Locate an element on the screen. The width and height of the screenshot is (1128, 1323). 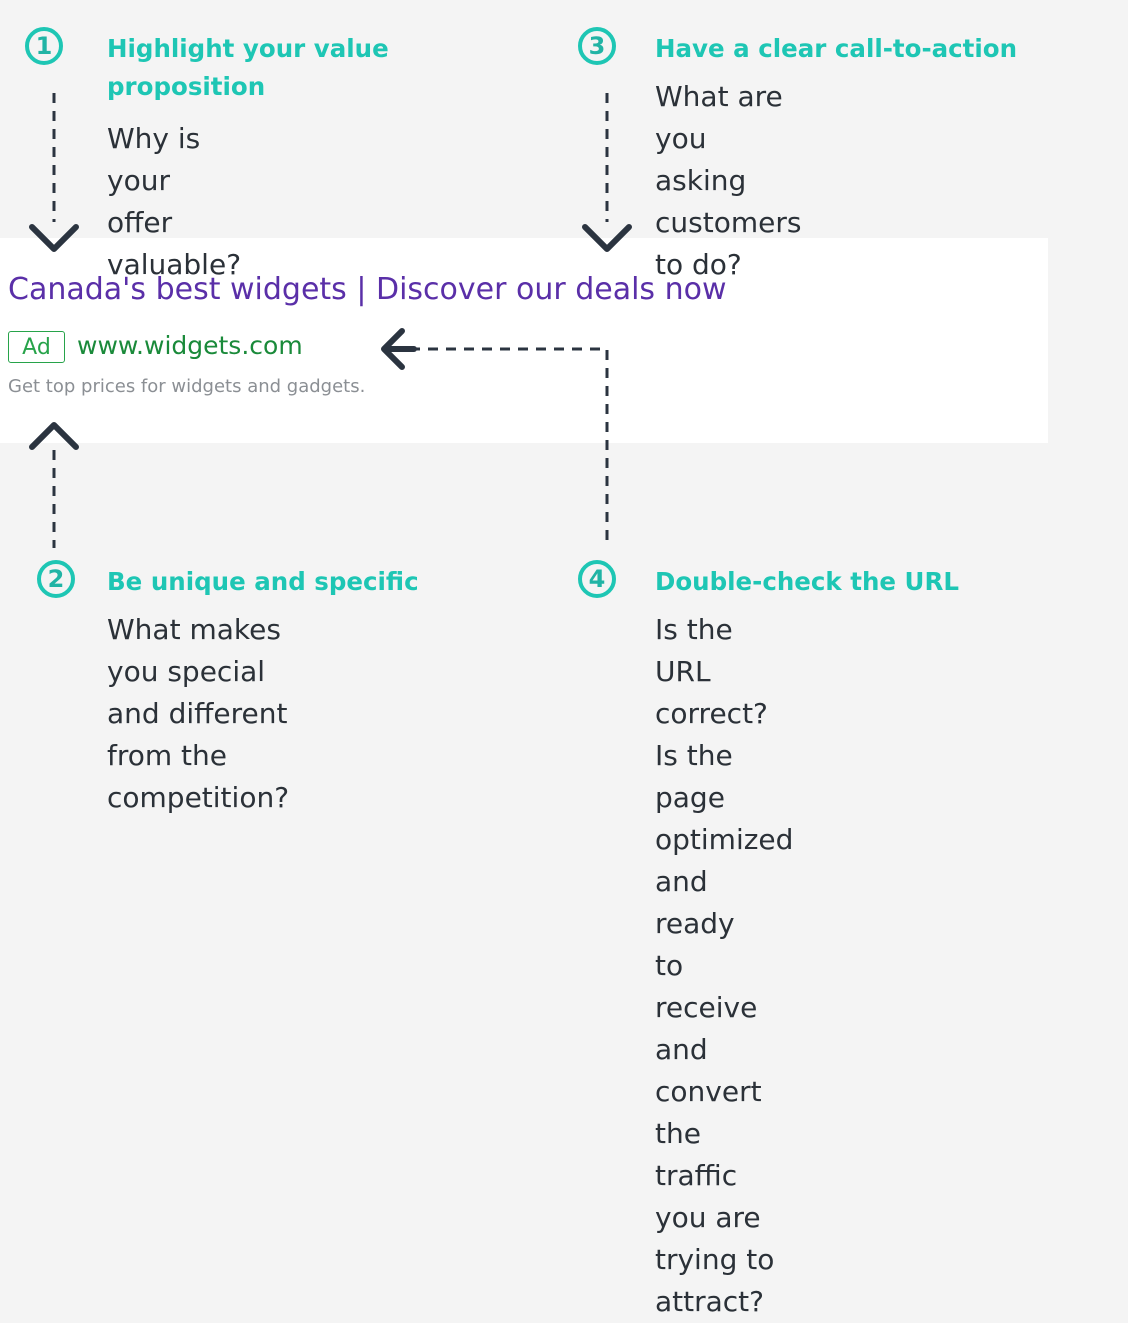
step-4-description-line: attract? is located at coordinates (710, 1301).